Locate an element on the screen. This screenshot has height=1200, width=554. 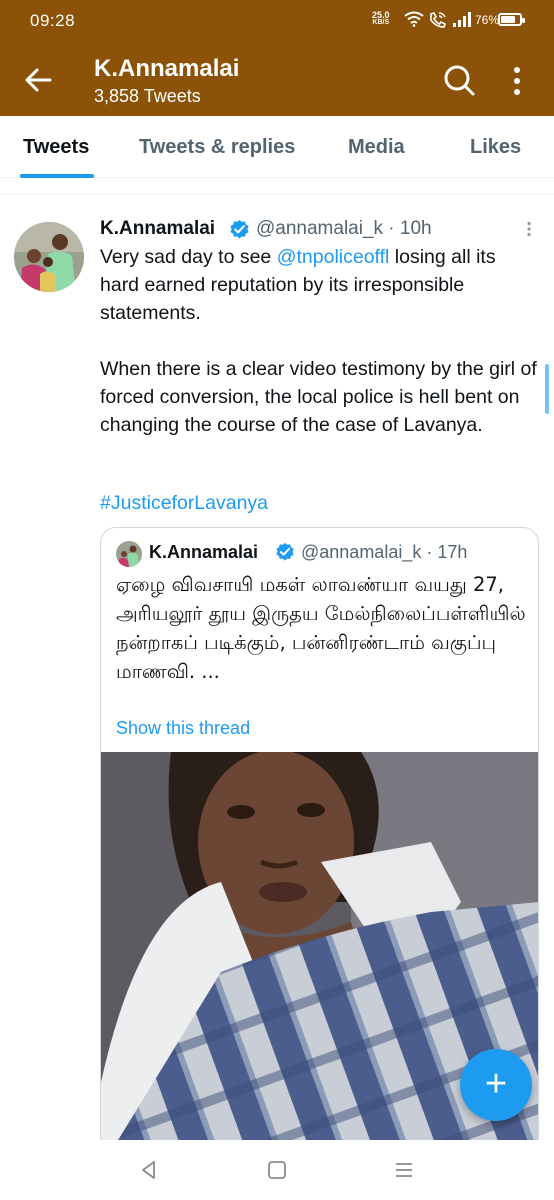
battery-icon is located at coordinates (511, 19).